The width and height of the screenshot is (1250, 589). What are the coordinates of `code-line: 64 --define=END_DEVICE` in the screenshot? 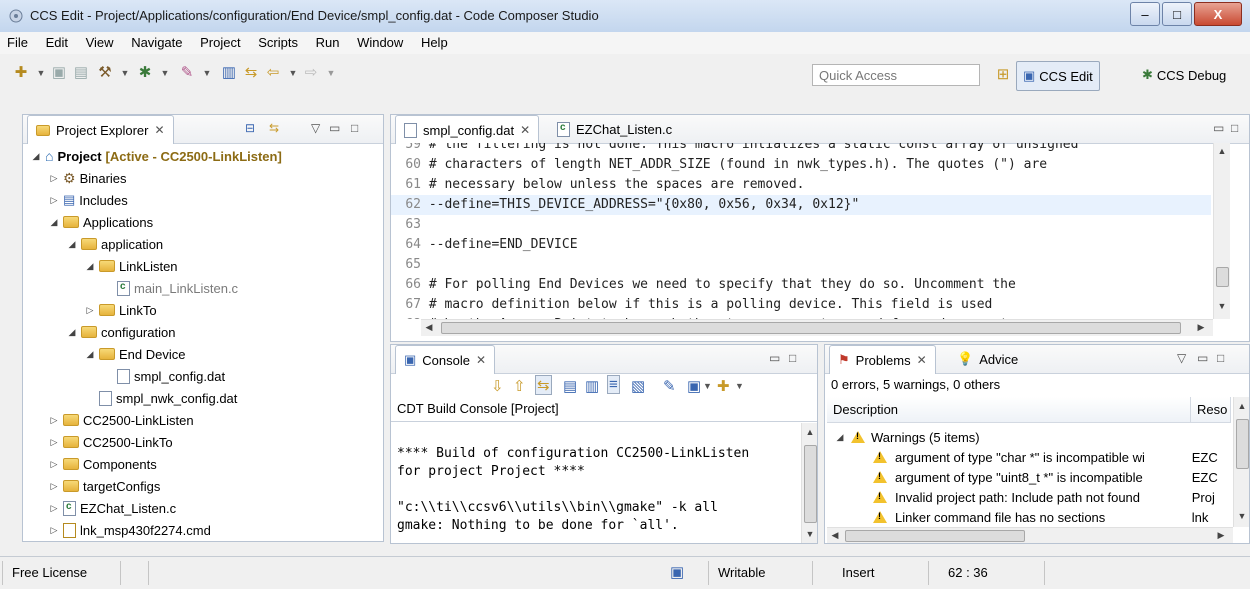 It's located at (801, 245).